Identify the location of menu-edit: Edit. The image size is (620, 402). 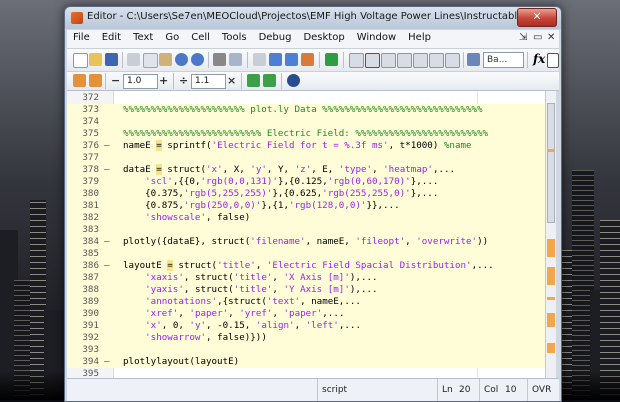
(111, 37).